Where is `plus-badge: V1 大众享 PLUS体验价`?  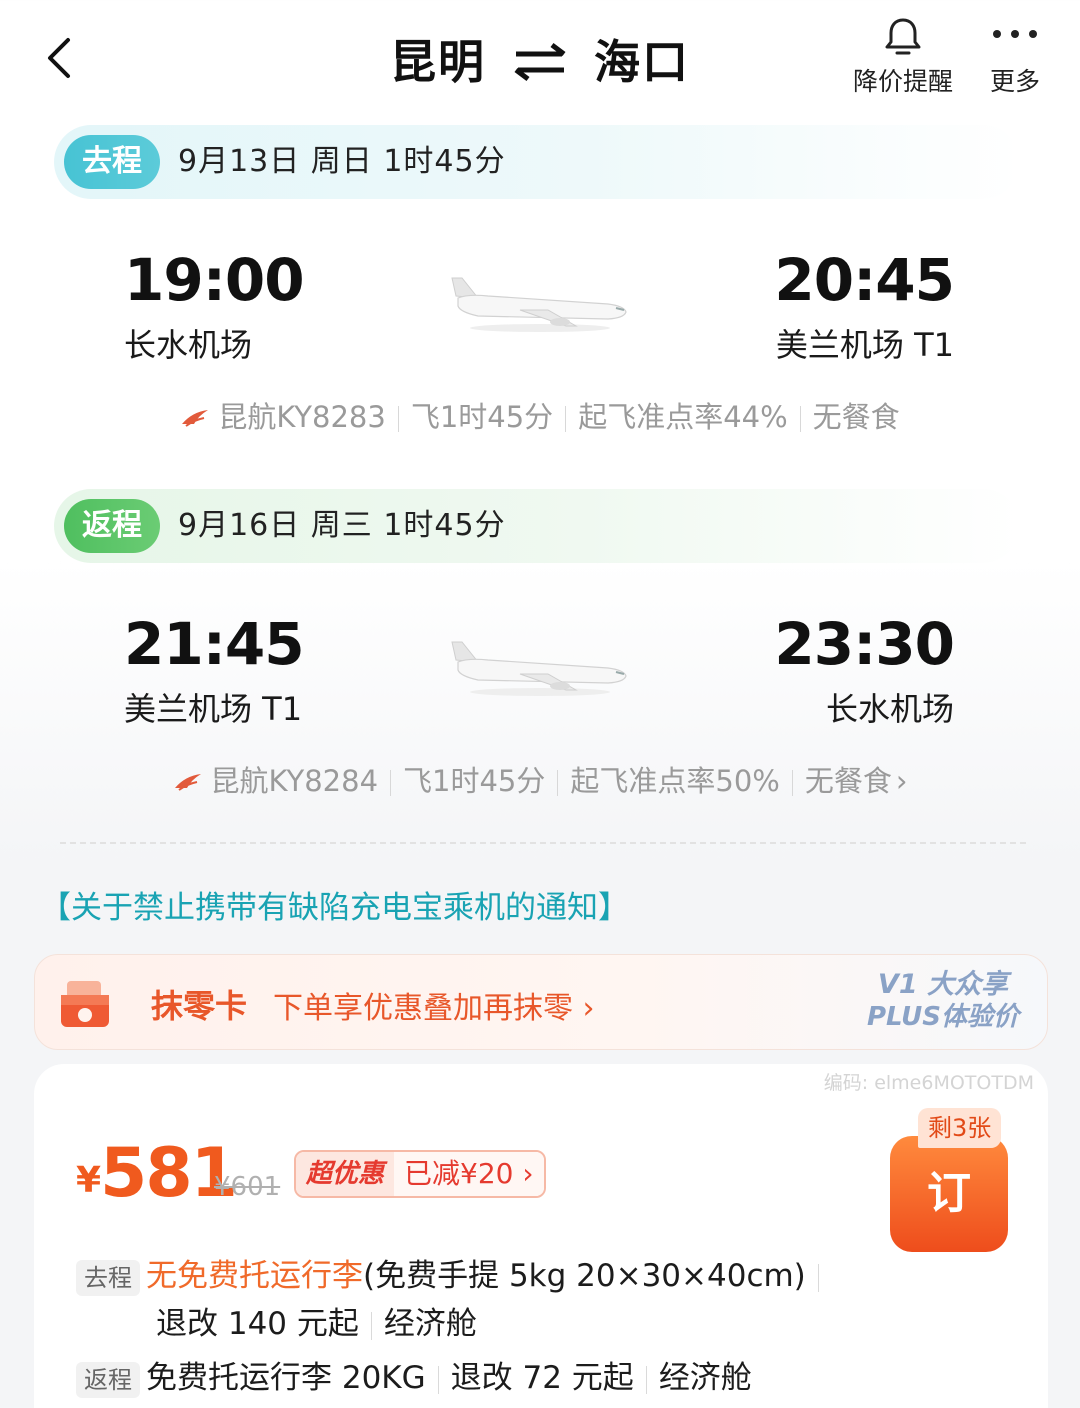 plus-badge: V1 大众享 PLUS体验价 is located at coordinates (943, 1001).